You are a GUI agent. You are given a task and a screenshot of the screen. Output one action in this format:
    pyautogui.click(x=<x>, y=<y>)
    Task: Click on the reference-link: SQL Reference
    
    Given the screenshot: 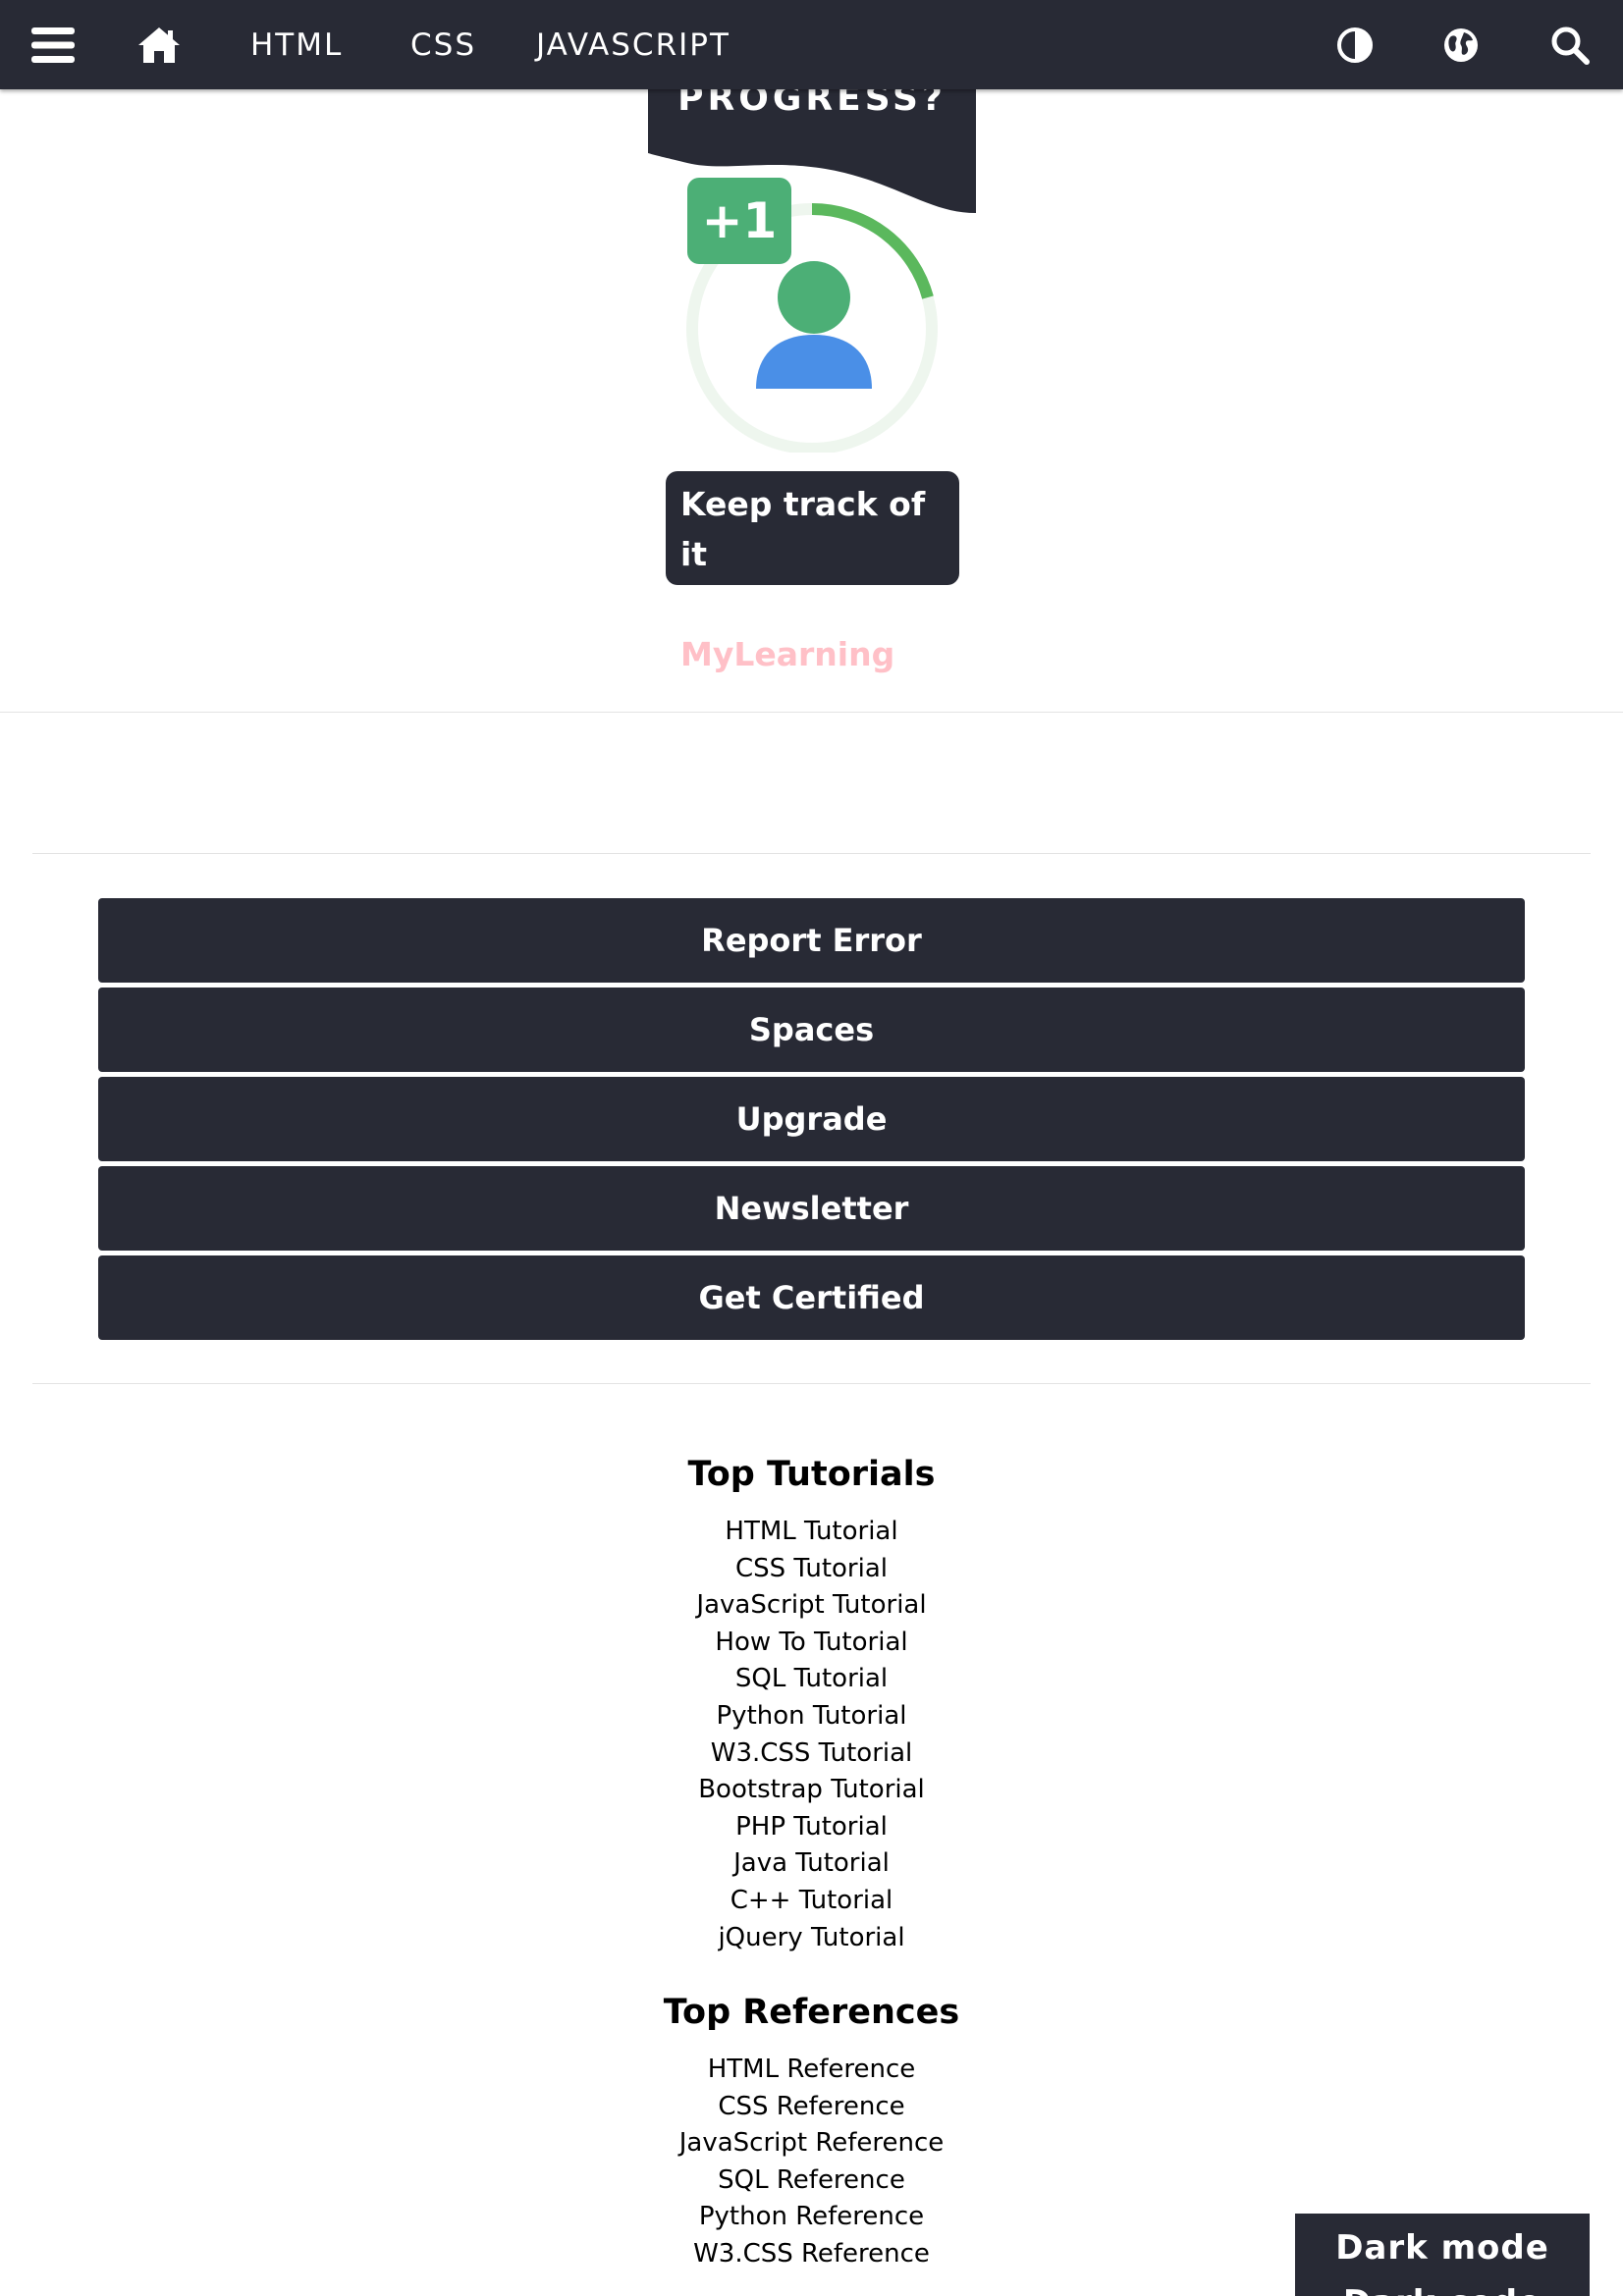 What is the action you would take?
    pyautogui.click(x=811, y=2181)
    